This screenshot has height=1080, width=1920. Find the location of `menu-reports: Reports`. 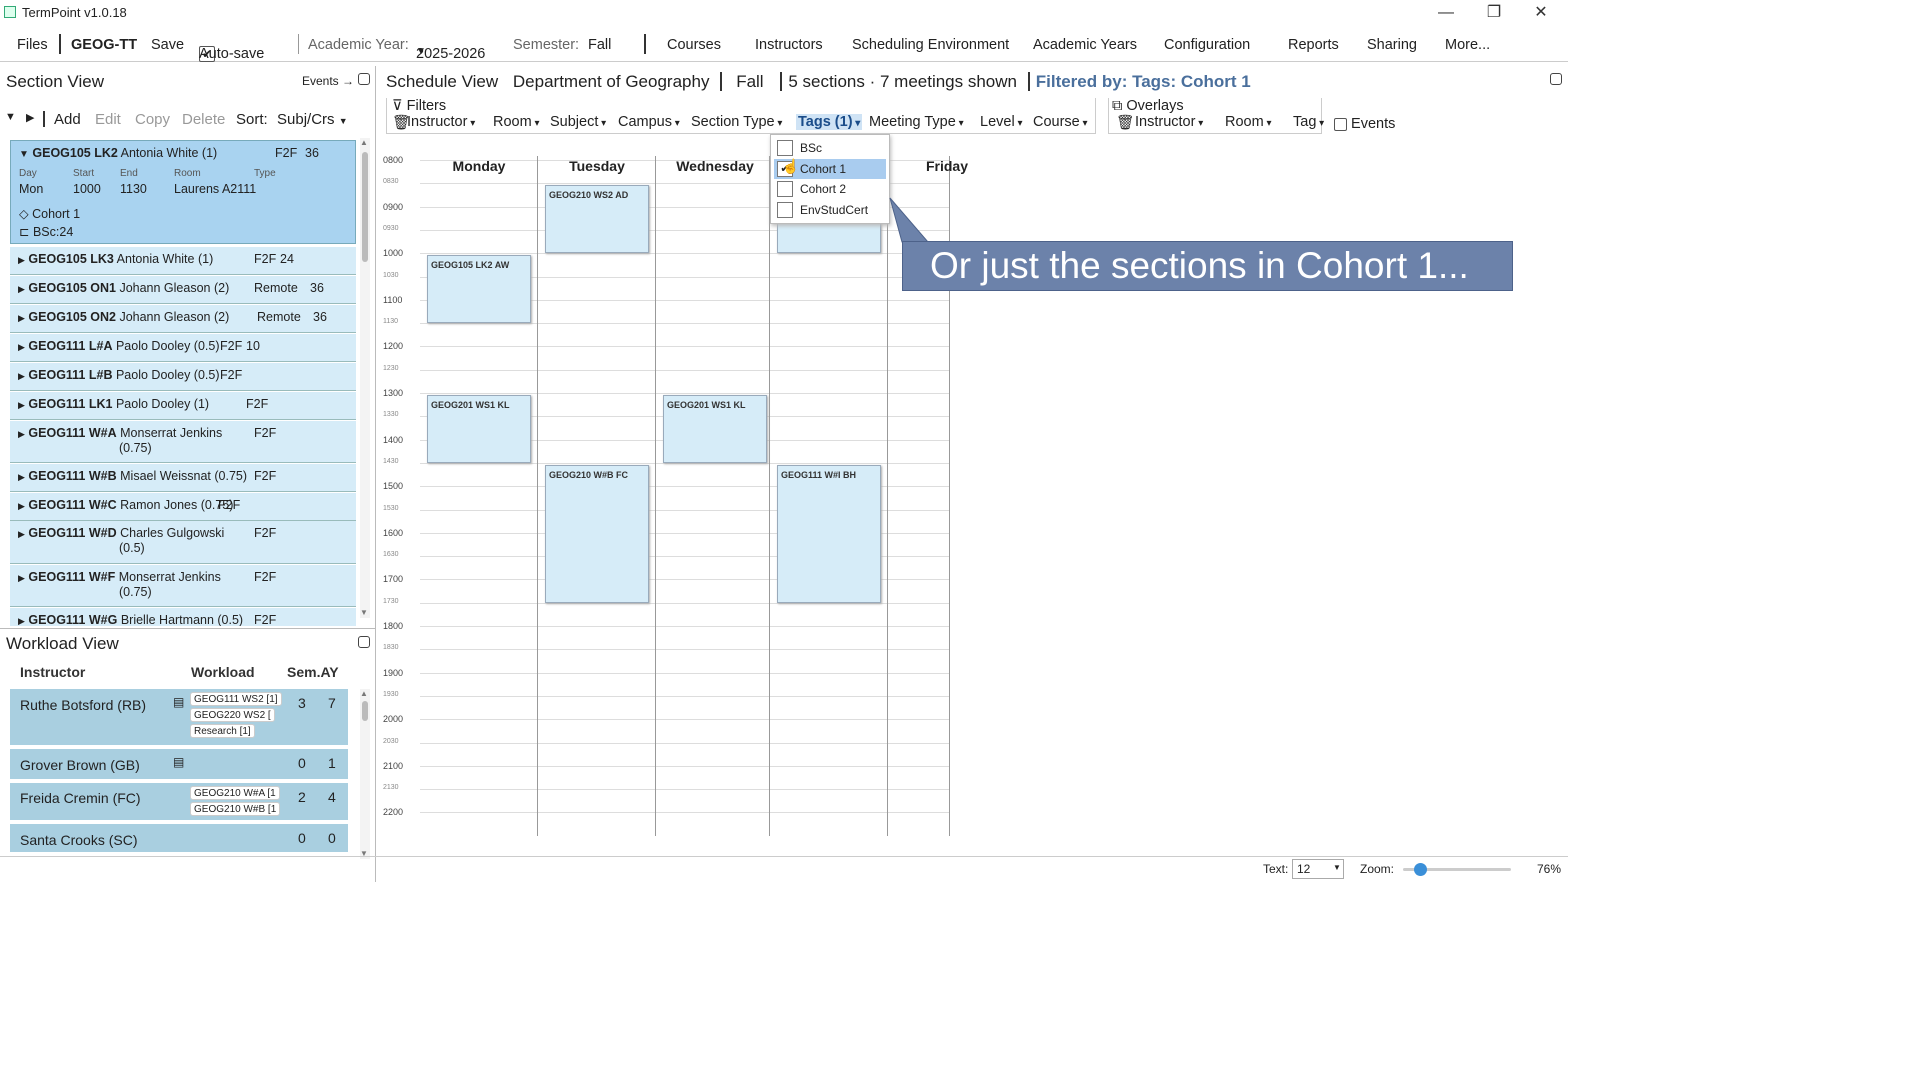

menu-reports: Reports is located at coordinates (1313, 45).